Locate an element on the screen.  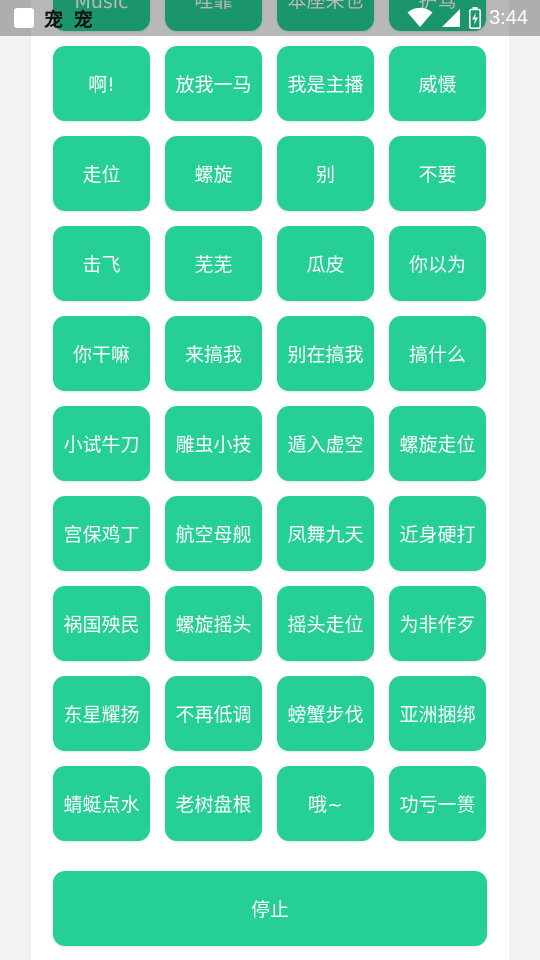
status-bar: 宠 宠 3:44 is located at coordinates (270, 18).